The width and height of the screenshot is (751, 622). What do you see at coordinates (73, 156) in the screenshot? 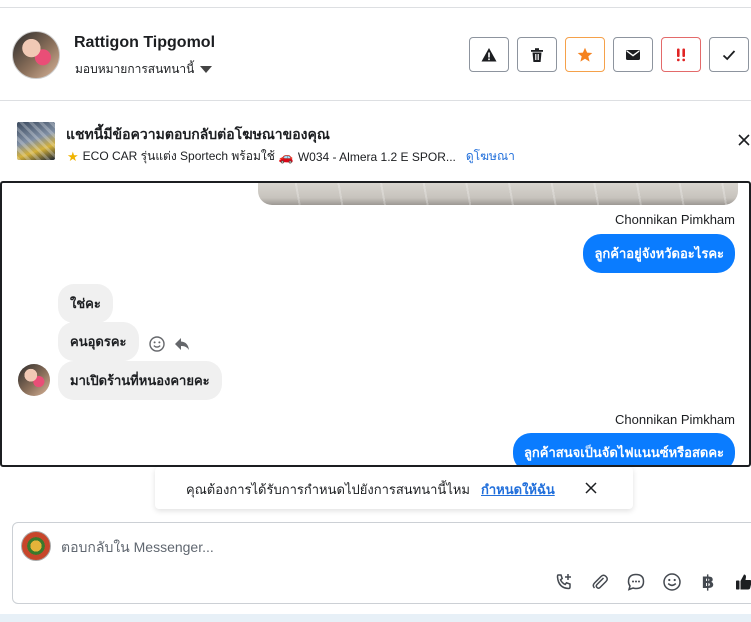
I see `star-emoji-icon: ★` at bounding box center [73, 156].